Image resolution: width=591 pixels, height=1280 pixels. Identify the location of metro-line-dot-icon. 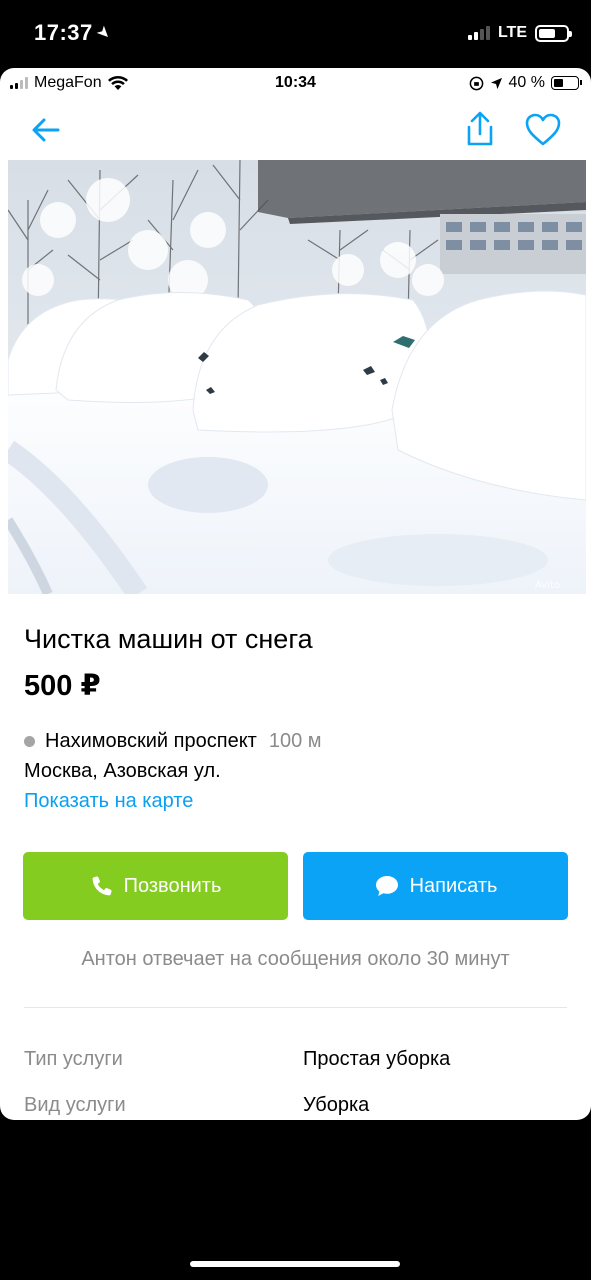
(29, 741).